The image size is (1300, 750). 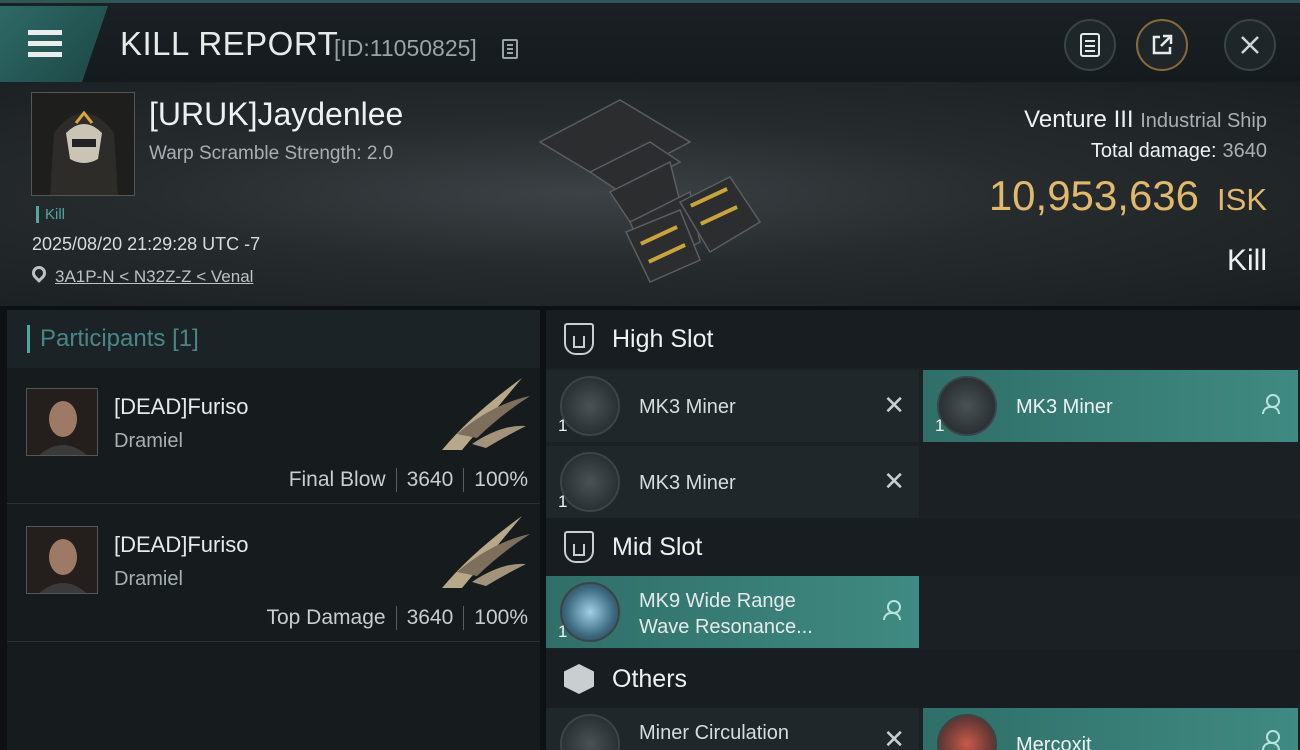 What do you see at coordinates (39, 273) in the screenshot?
I see `location-pin-icon` at bounding box center [39, 273].